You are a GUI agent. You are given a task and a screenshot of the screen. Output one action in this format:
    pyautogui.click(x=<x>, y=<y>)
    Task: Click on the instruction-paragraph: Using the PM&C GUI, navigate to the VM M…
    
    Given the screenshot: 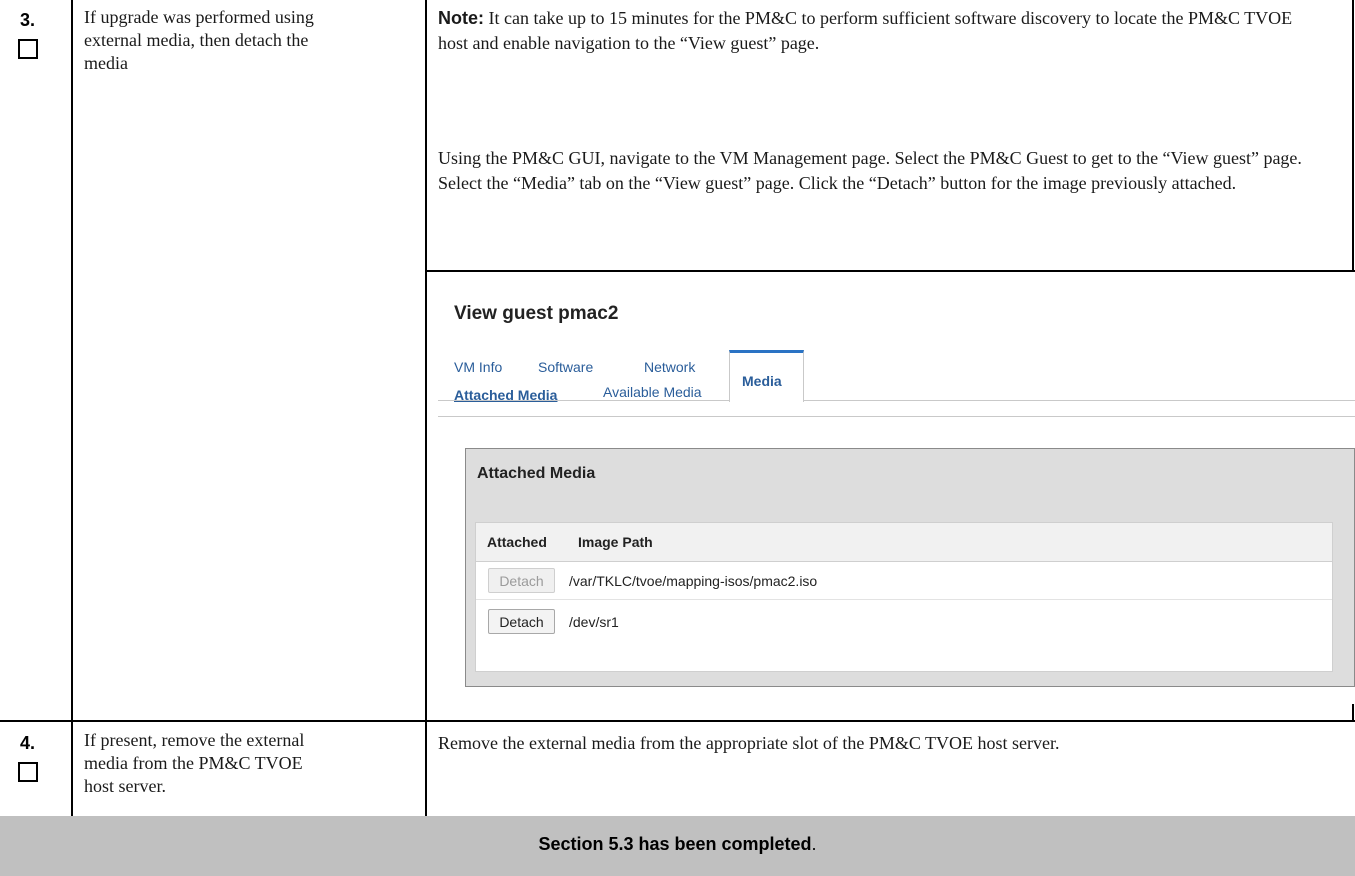 What is the action you would take?
    pyautogui.click(x=870, y=170)
    